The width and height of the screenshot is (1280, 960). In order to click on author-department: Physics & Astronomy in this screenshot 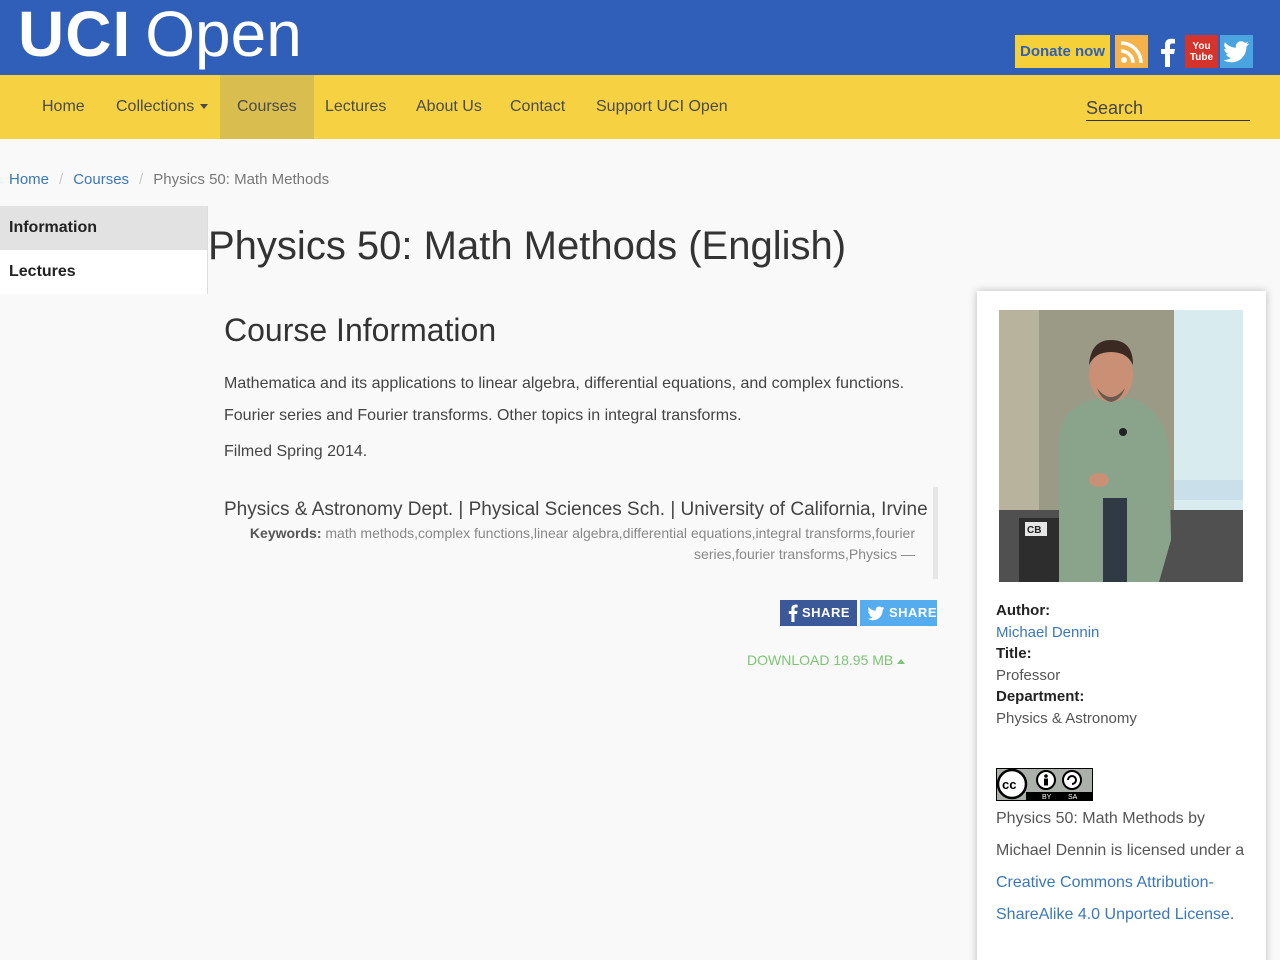, I will do `click(1066, 718)`.